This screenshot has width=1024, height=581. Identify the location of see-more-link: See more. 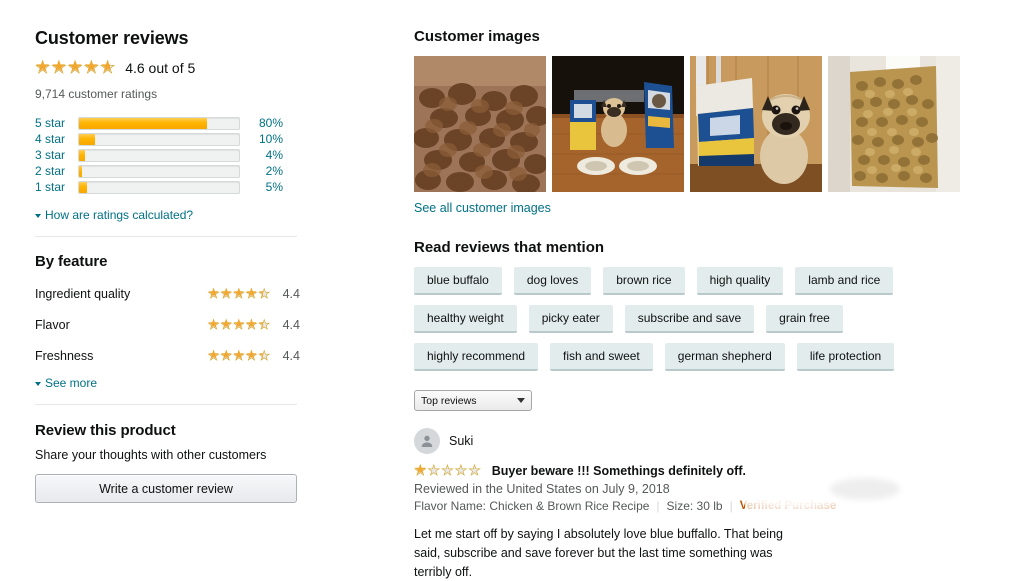
(66, 383).